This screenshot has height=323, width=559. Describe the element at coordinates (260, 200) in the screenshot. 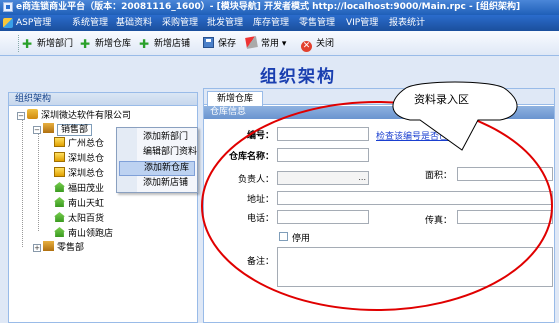

I see `address-label: 地址：` at that location.